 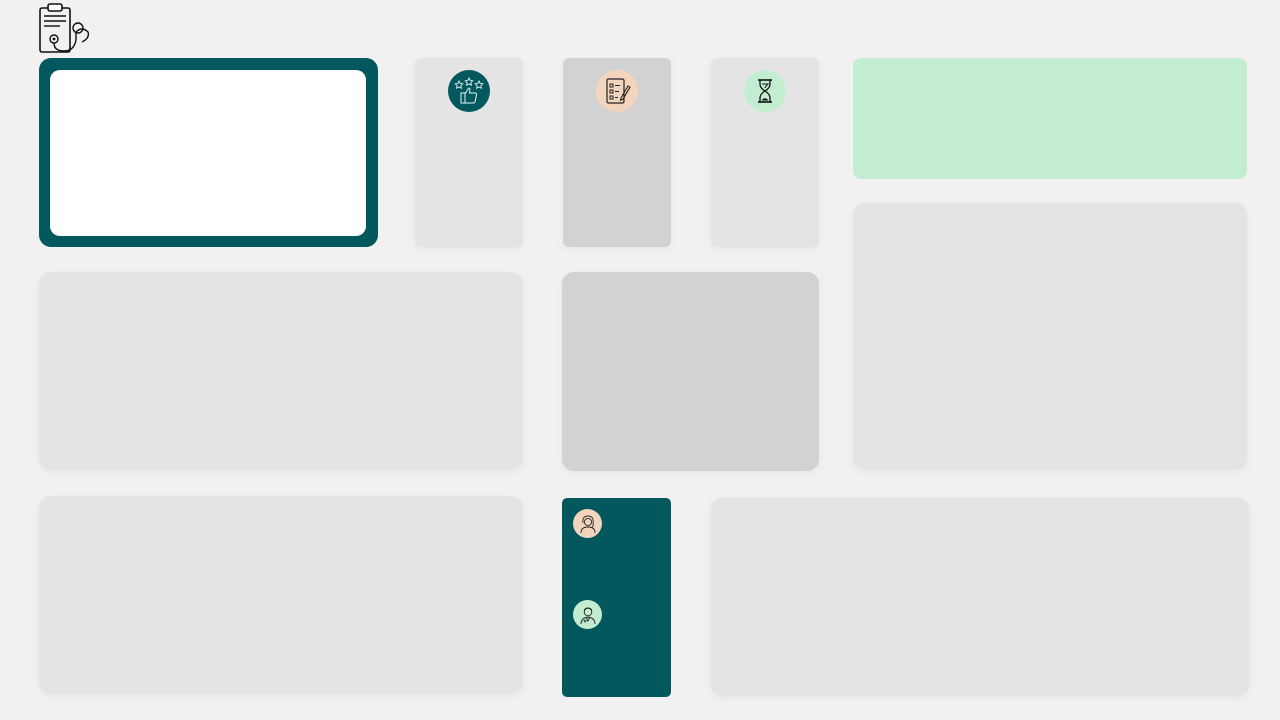 What do you see at coordinates (980, 597) in the screenshot?
I see `details-panel` at bounding box center [980, 597].